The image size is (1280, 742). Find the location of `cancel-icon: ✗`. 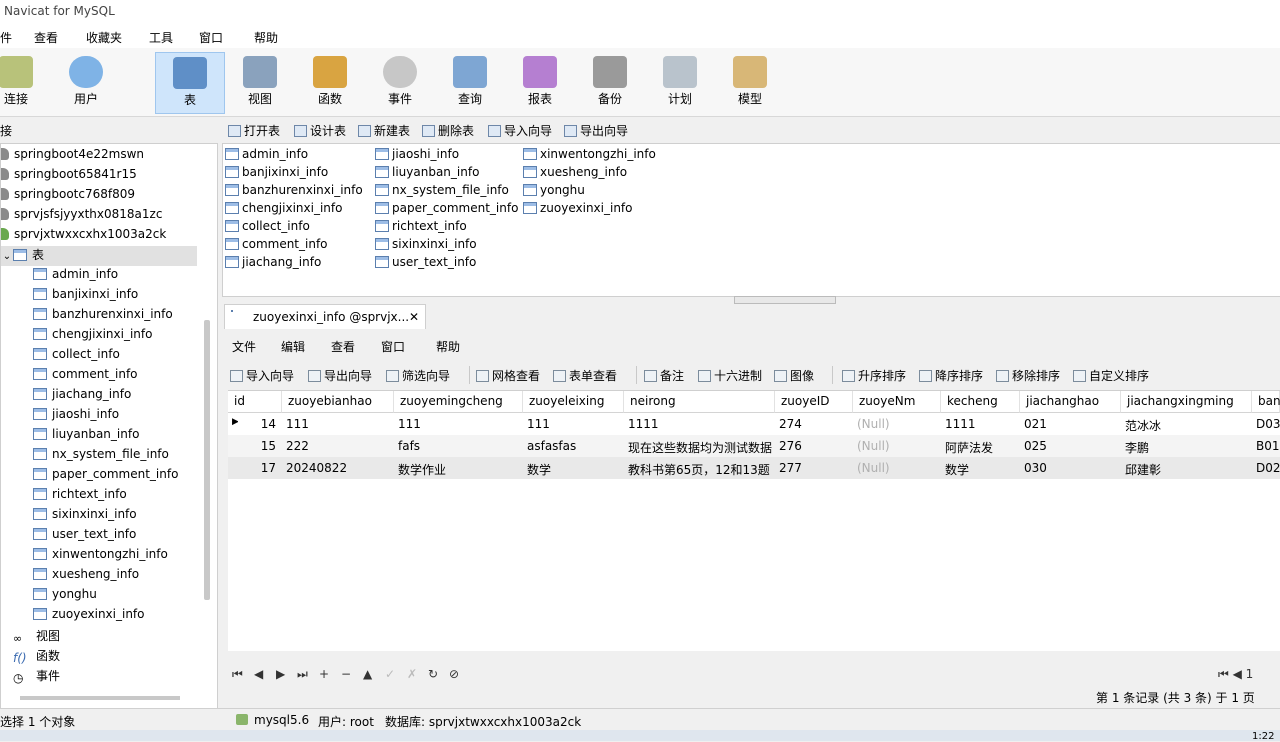

cancel-icon: ✗ is located at coordinates (412, 674).